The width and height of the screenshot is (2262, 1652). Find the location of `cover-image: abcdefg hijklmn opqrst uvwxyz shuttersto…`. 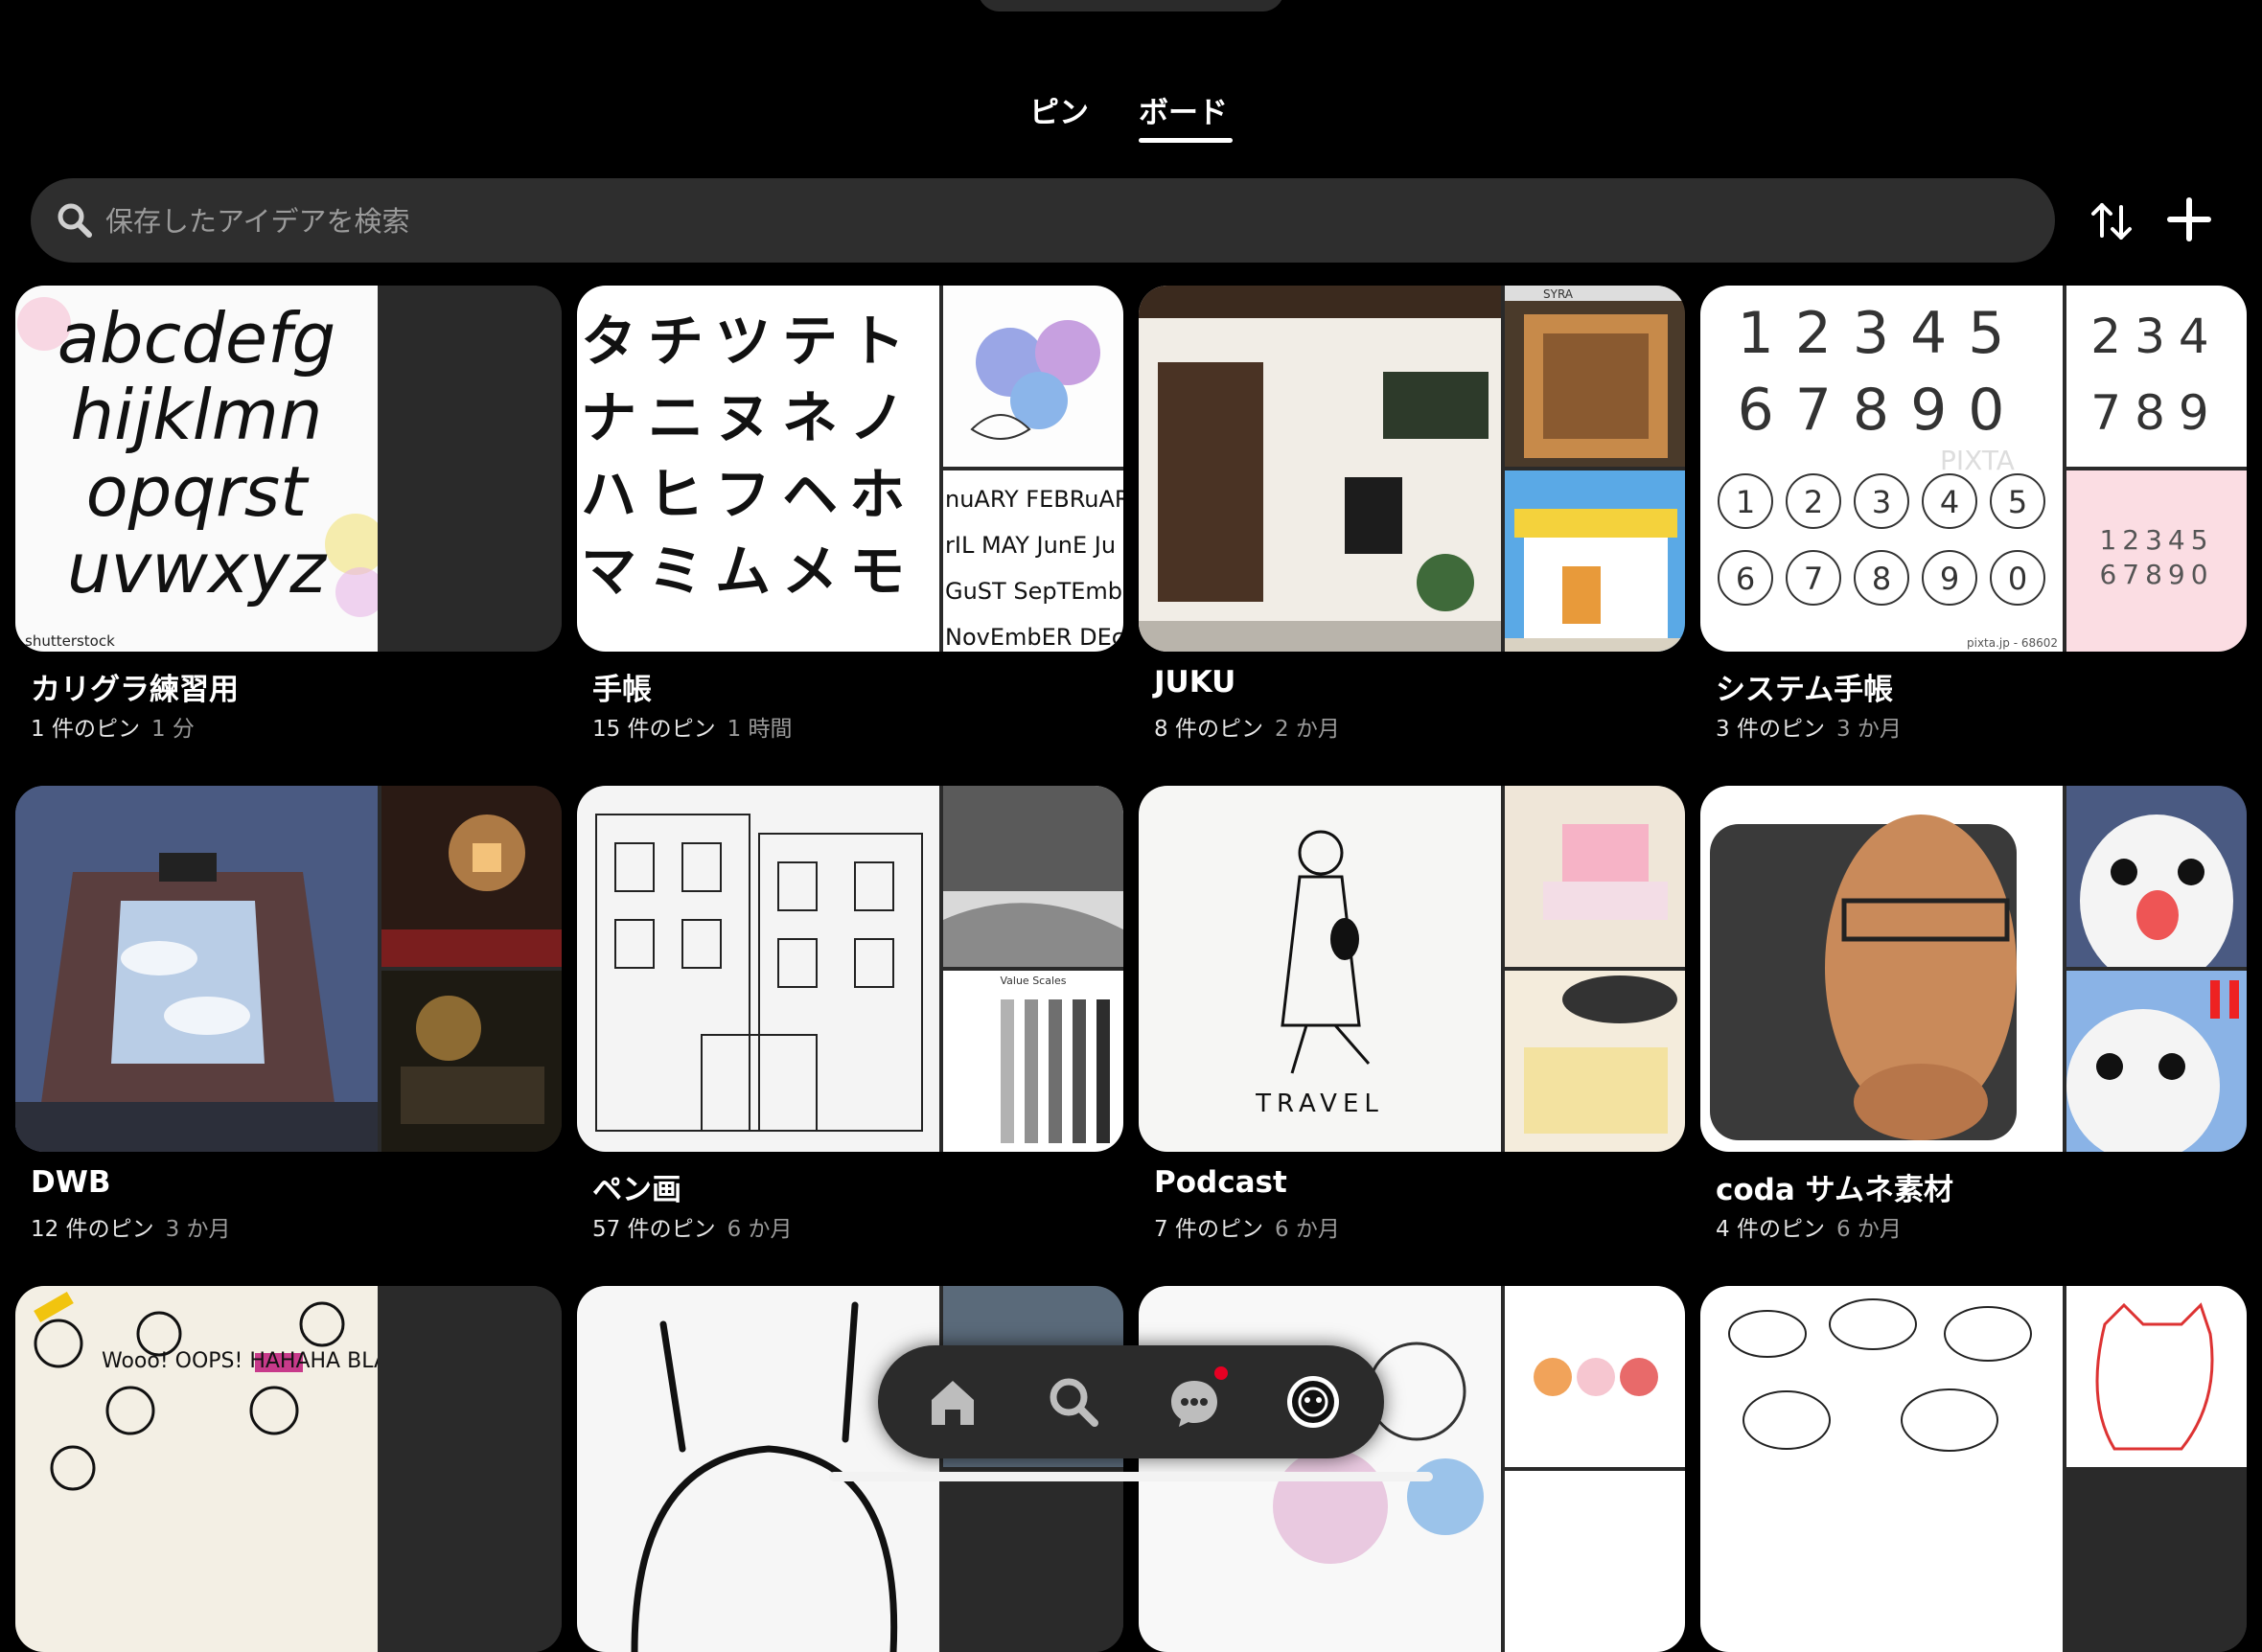

cover-image: abcdefg hijklmn opqrst uvwxyz shuttersto… is located at coordinates (196, 469).